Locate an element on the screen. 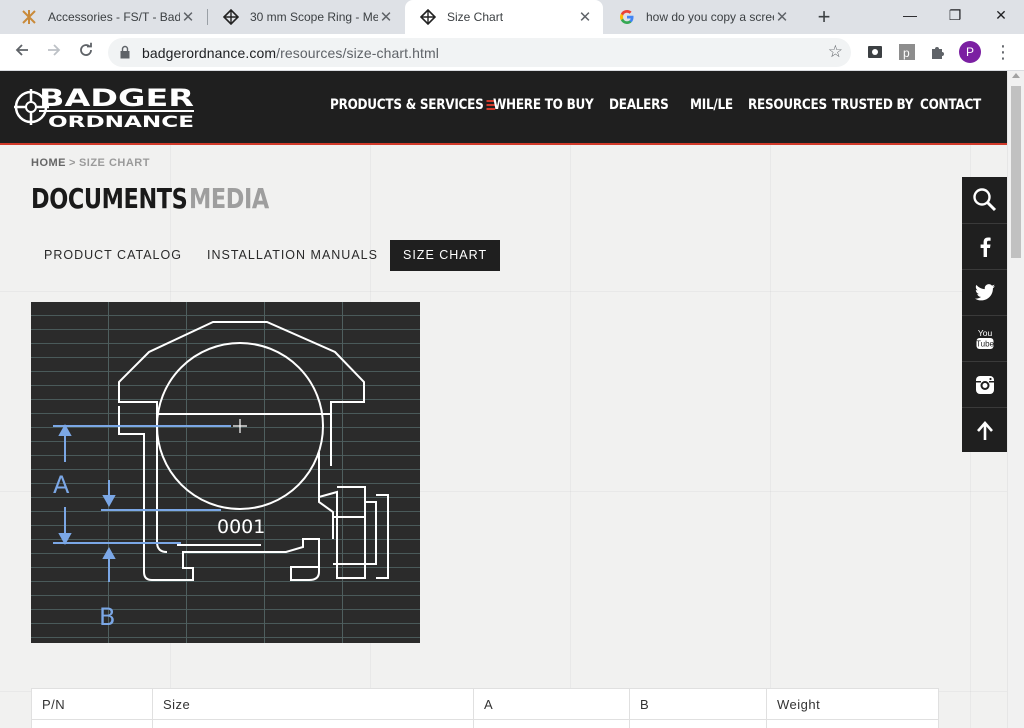 The width and height of the screenshot is (1024, 728). scroll-up-arrow-icon is located at coordinates (1016, 75).